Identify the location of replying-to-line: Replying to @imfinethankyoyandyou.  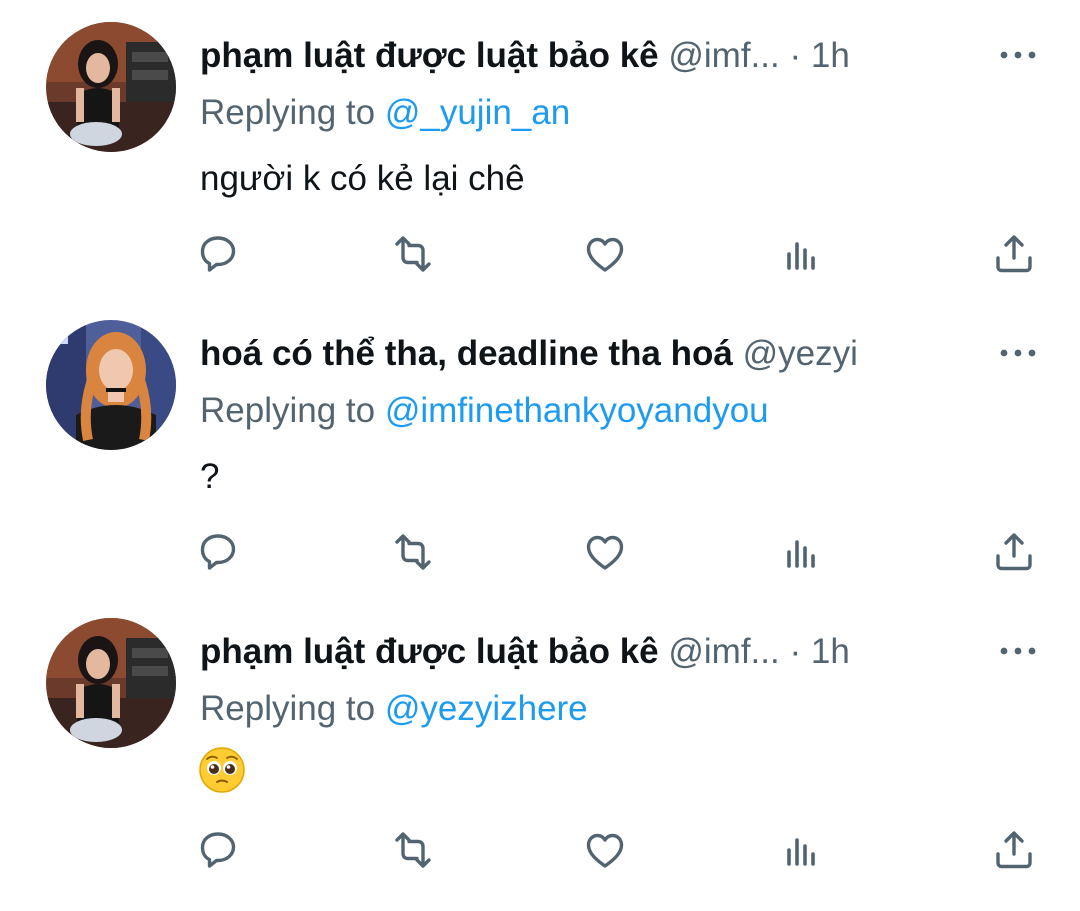
(484, 411).